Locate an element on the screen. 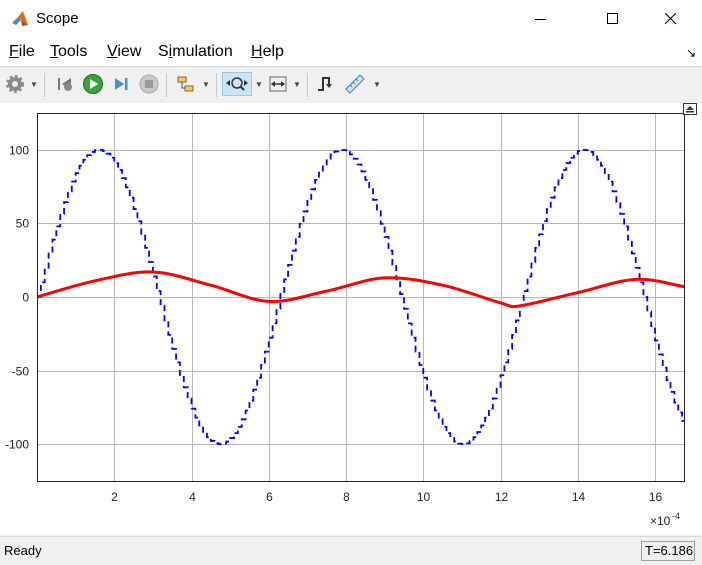 This screenshot has width=702, height=565. x-exponent-label: ×10 is located at coordinates (660, 521).